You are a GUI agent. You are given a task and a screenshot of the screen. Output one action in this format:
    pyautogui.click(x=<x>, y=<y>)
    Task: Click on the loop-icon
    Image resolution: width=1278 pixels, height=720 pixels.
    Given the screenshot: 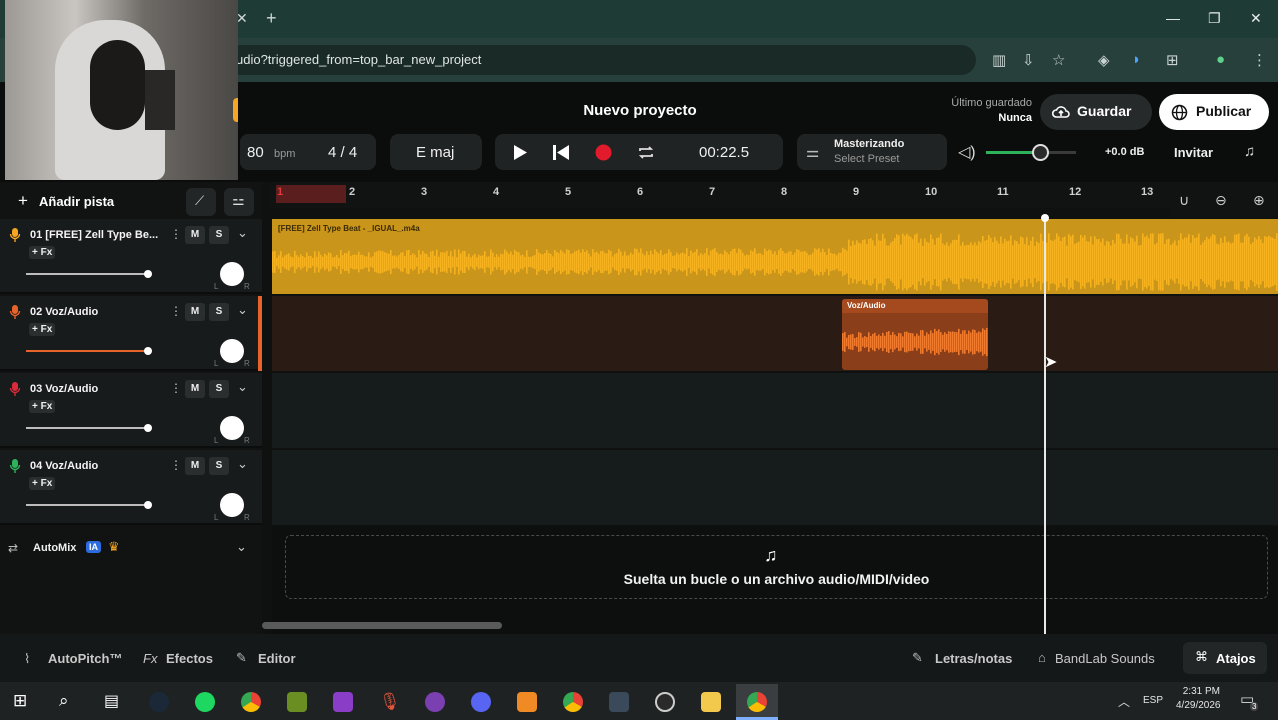 What is the action you would take?
    pyautogui.click(x=646, y=152)
    